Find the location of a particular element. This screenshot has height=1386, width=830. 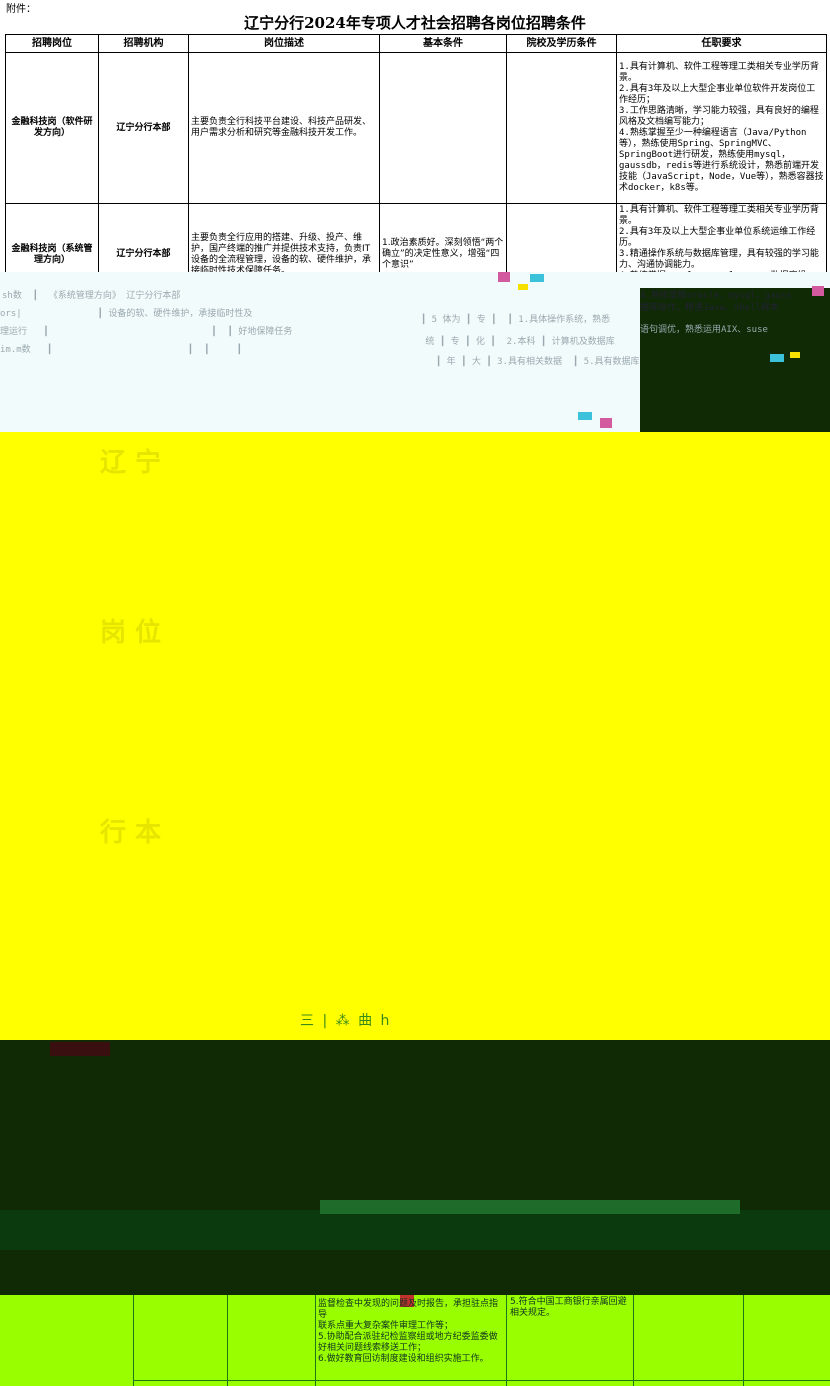

table-header-row: 招聘岗位 招聘机构 岗位描述 基本条件 院校及学历条件 任职要求 is located at coordinates (416, 43).